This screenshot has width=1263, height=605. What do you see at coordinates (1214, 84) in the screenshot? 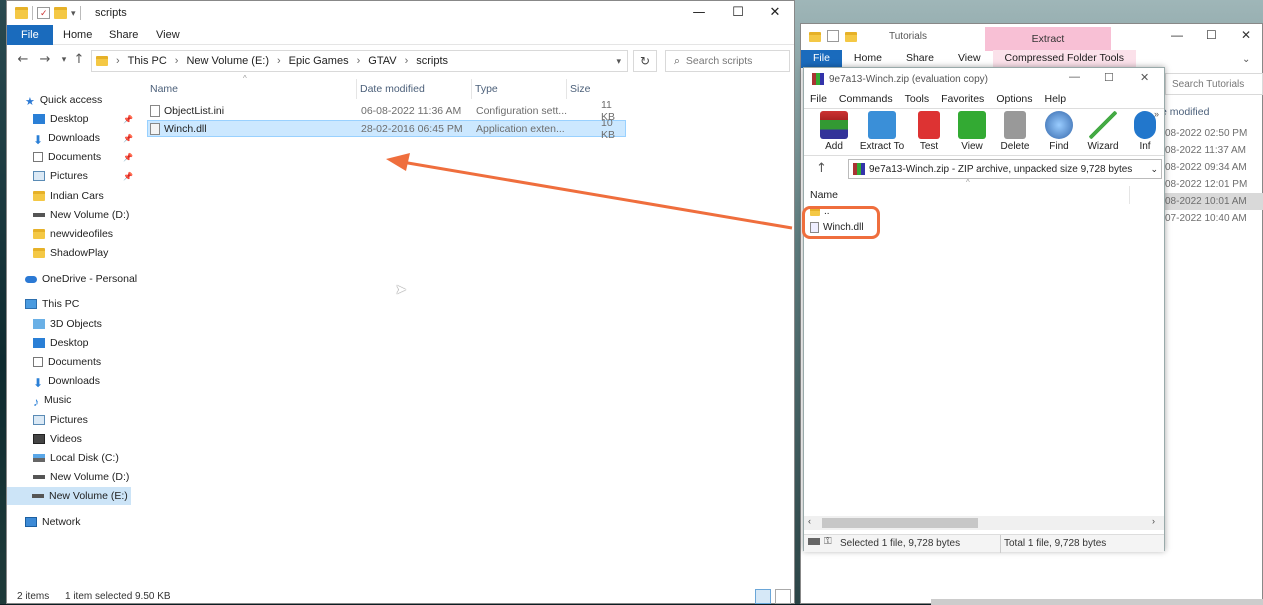
I see `search-input: Search Tutorials` at bounding box center [1214, 84].